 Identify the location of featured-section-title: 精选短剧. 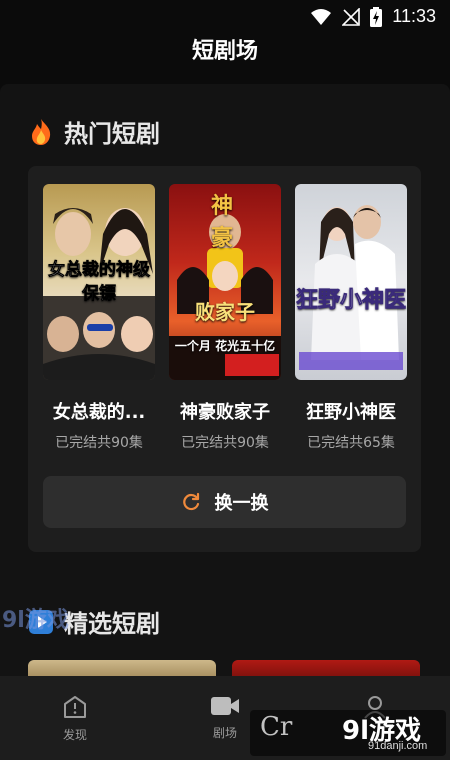
(112, 624).